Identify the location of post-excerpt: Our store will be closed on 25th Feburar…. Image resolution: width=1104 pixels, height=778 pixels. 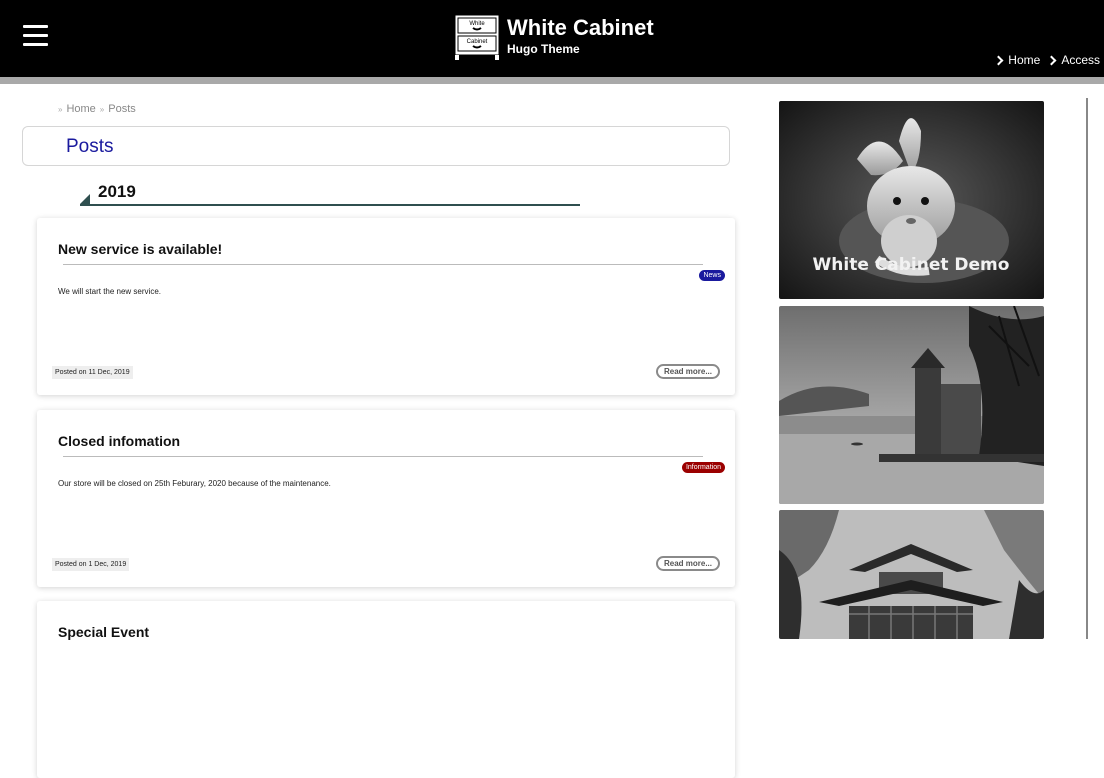
(194, 483).